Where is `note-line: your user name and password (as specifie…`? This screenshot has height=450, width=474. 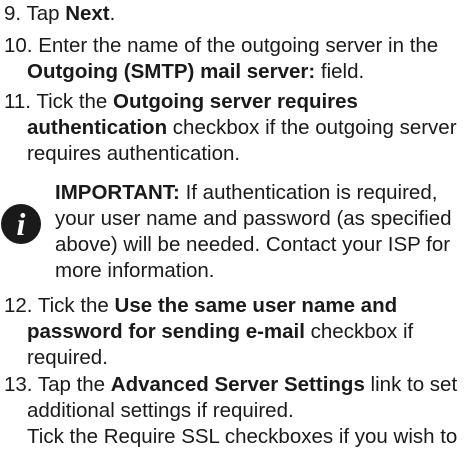 note-line: your user name and password (as specifie… is located at coordinates (253, 218).